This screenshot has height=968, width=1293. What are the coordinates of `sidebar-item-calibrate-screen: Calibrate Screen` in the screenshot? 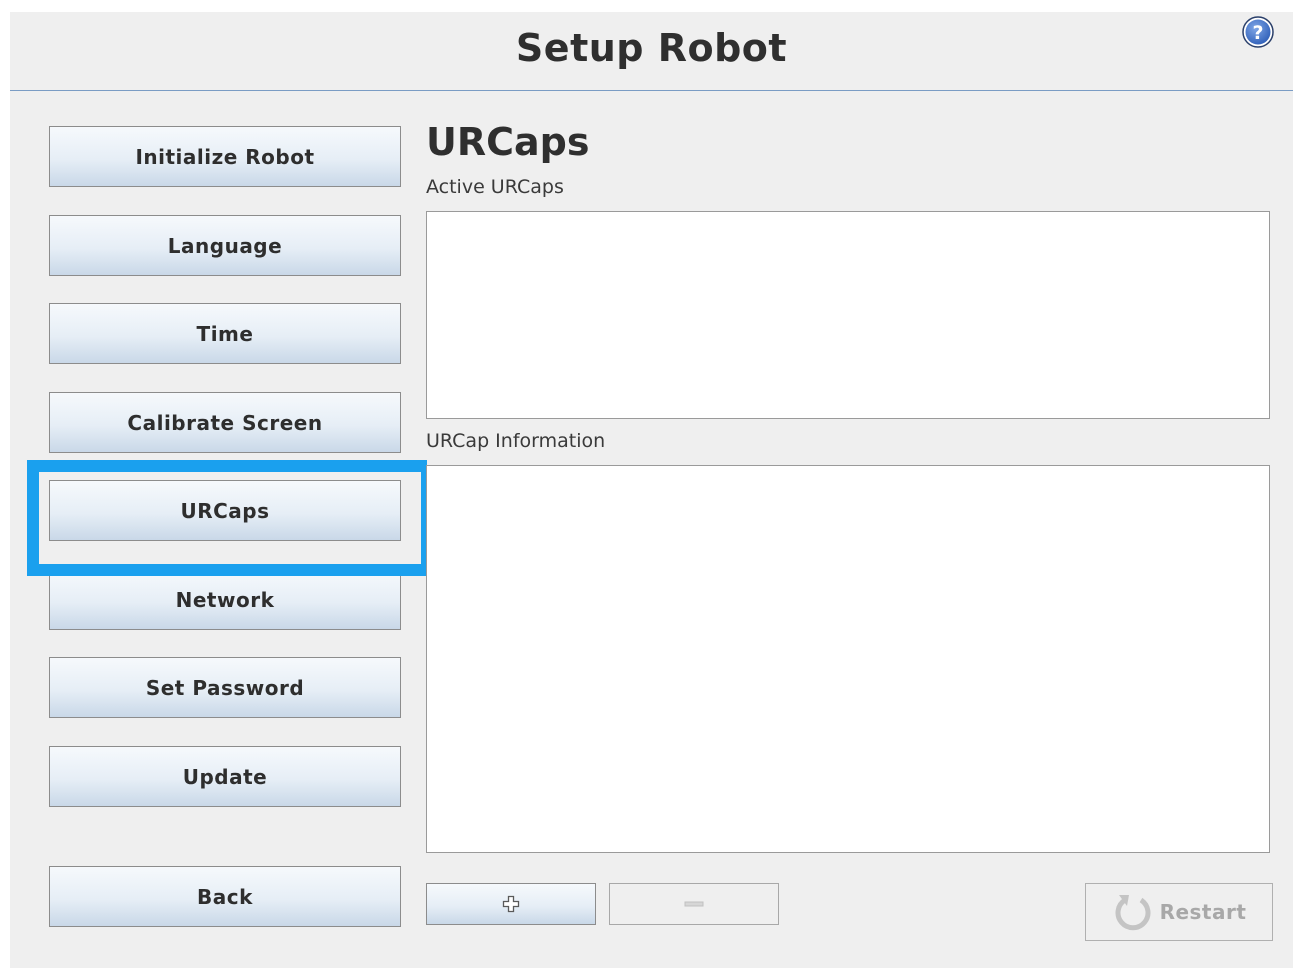 It's located at (225, 422).